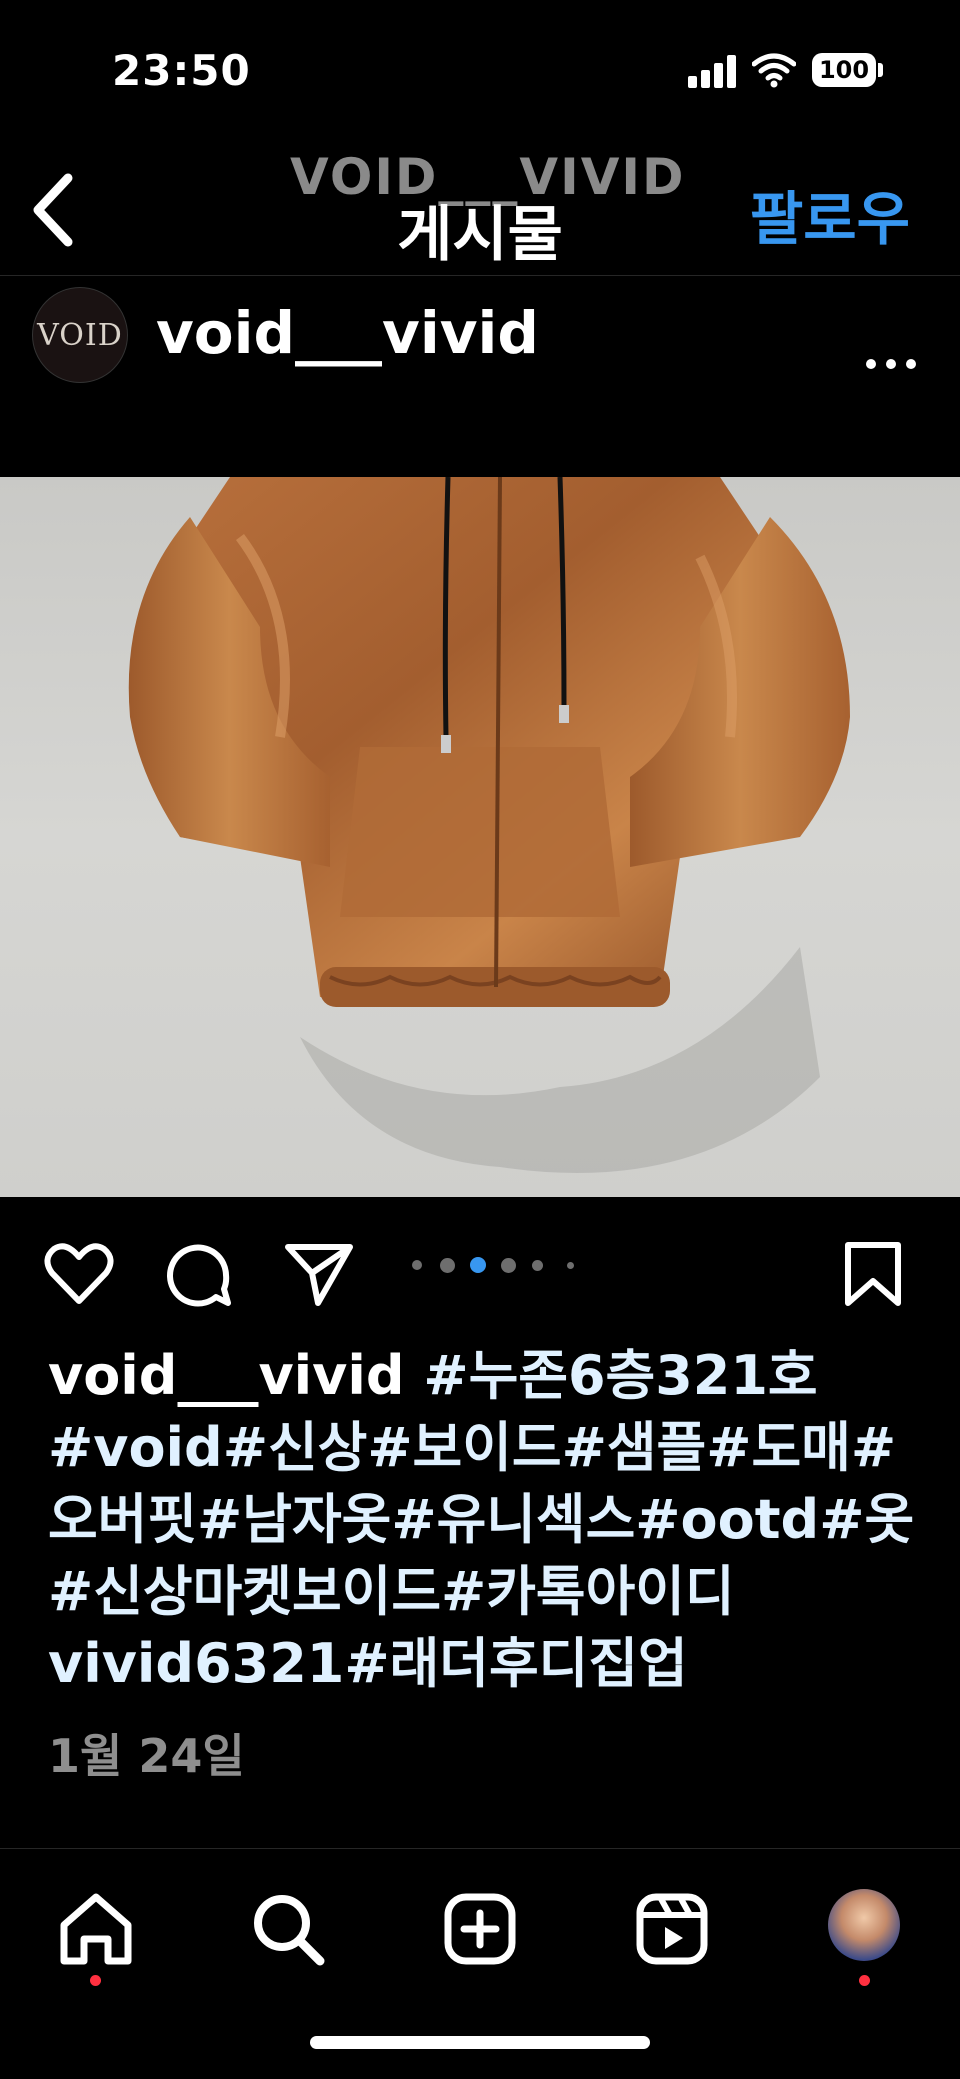  I want to click on home-indicator, so click(480, 2042).